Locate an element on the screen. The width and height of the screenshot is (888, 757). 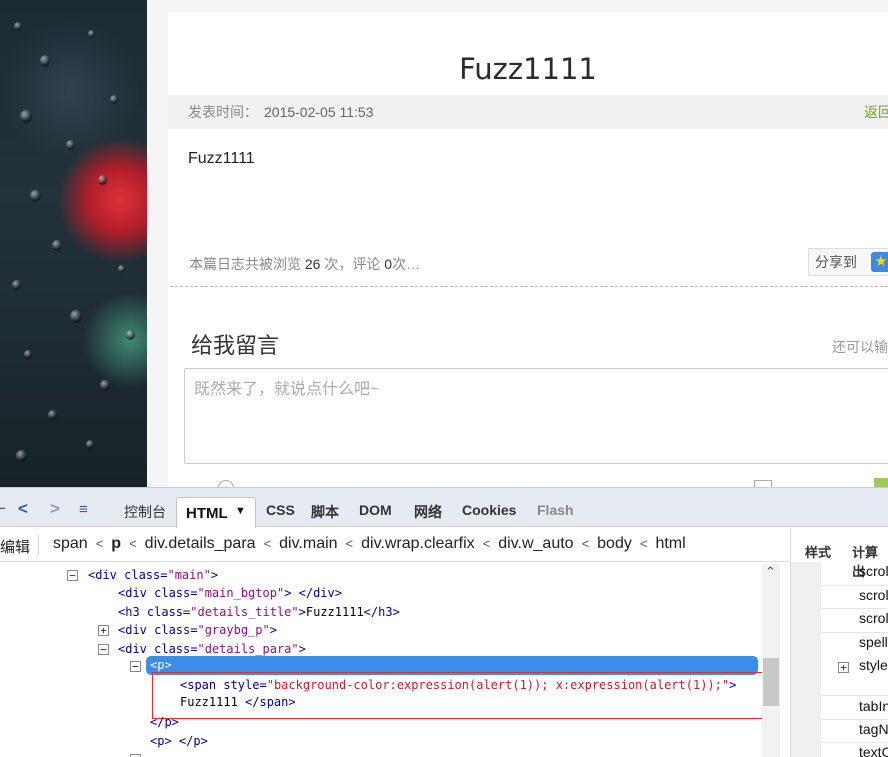
post-body: Fuzz1111 is located at coordinates (221, 158).